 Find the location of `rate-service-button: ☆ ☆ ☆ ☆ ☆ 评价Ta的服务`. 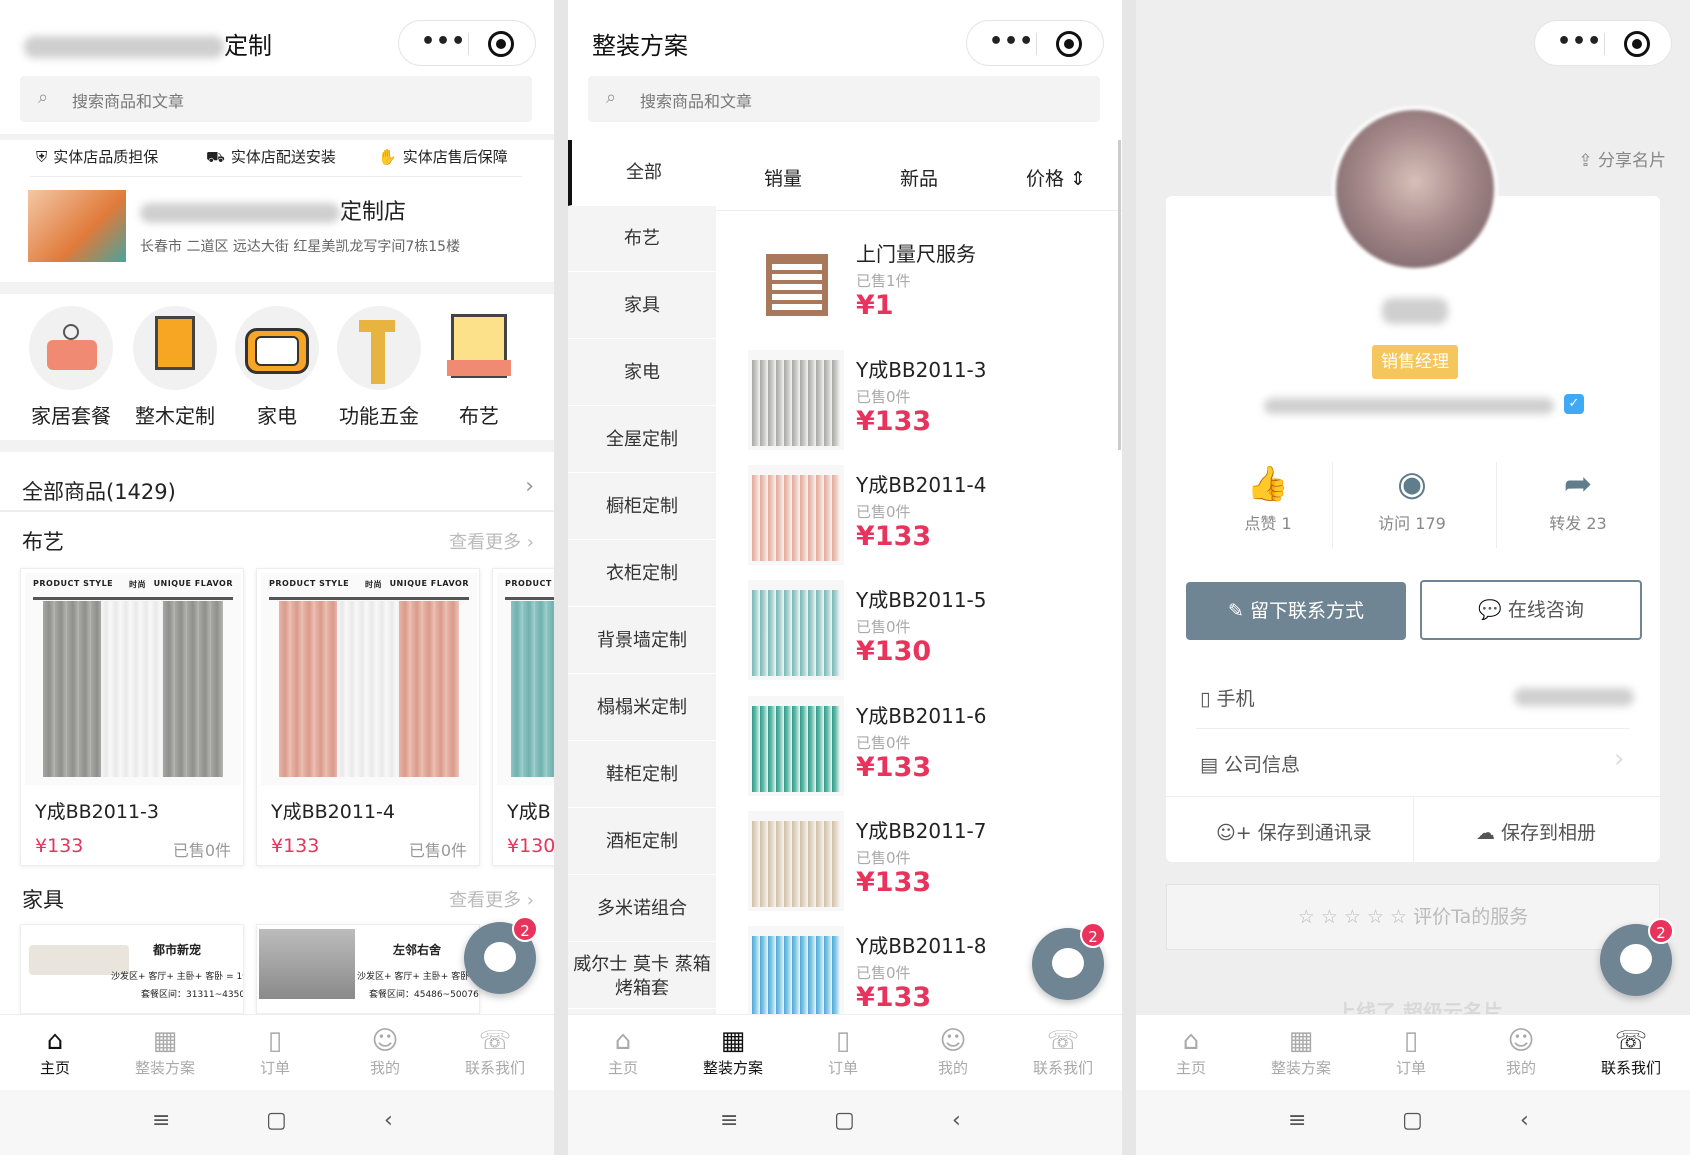

rate-service-button: ☆ ☆ ☆ ☆ ☆ 评价Ta的服务 is located at coordinates (1413, 917).